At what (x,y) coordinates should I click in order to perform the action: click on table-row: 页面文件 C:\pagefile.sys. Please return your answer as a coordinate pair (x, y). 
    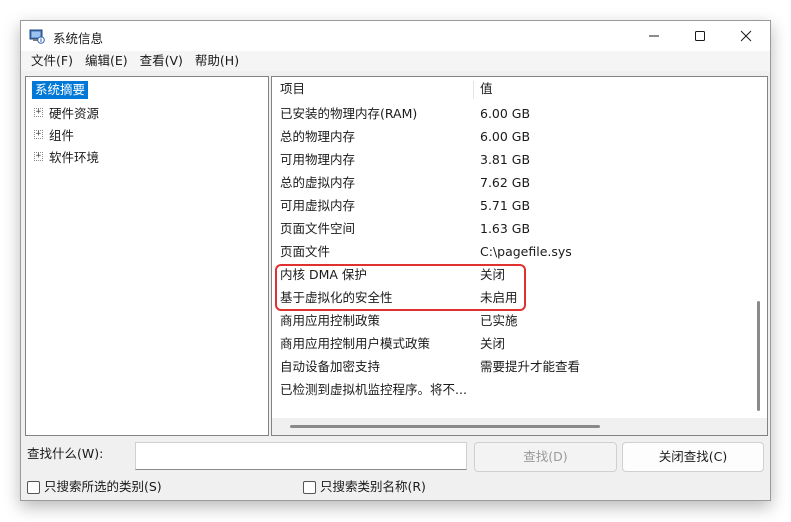
    Looking at the image, I should click on (512, 251).